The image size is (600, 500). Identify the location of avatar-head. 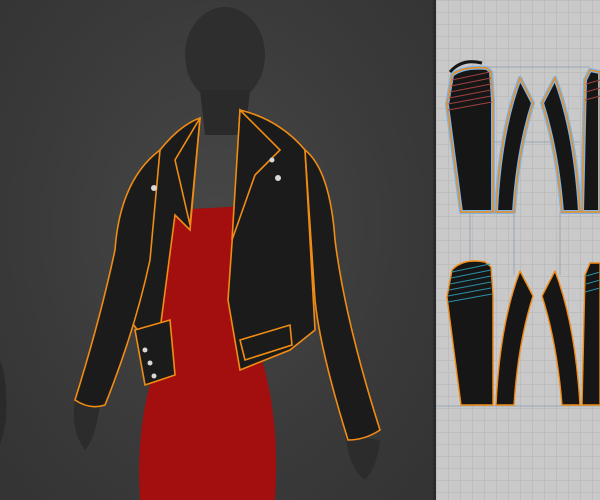
(225, 55).